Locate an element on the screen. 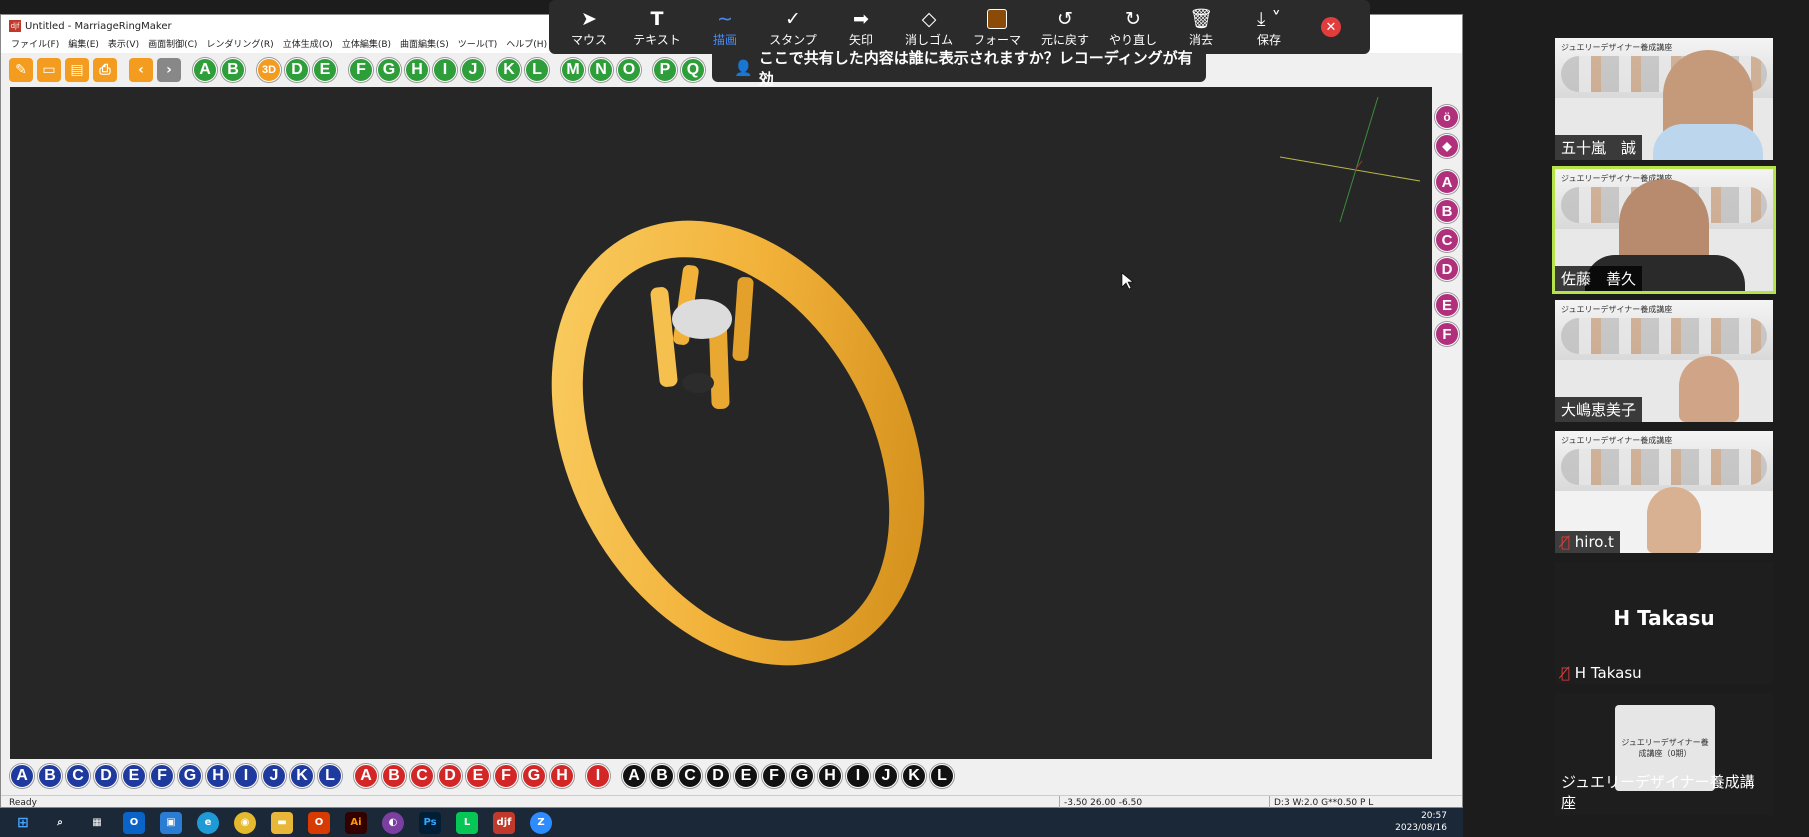  black-tool-g: G is located at coordinates (802, 776).